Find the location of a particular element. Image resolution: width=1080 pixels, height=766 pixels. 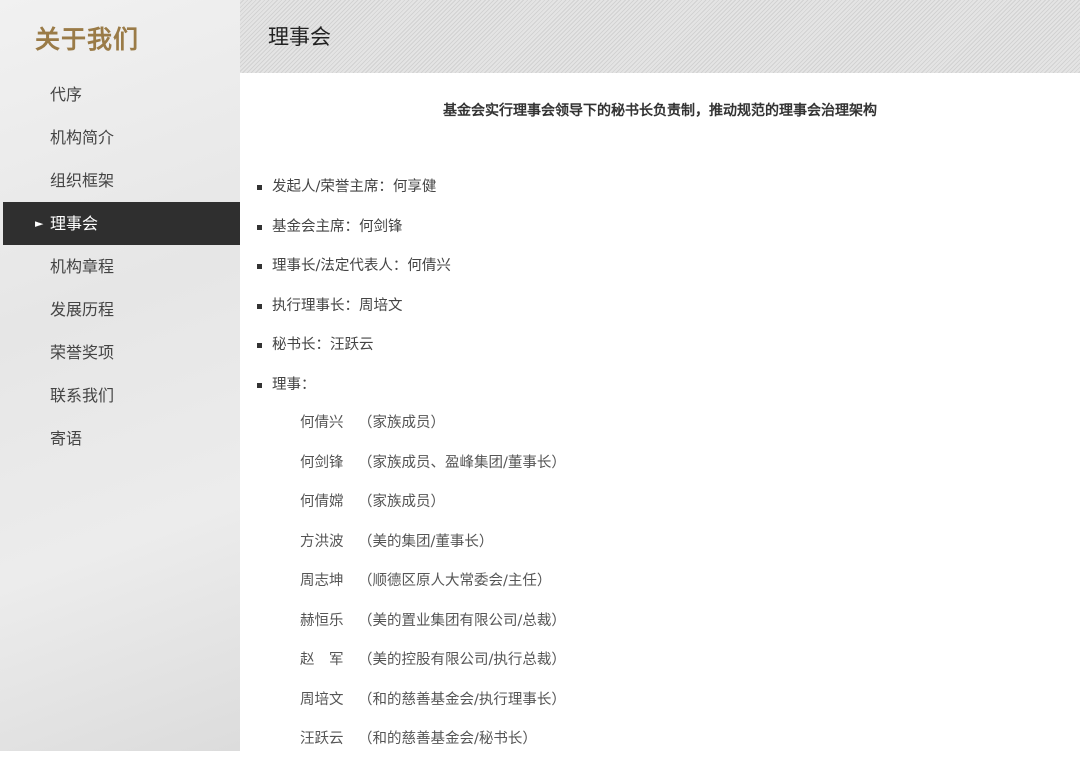

member-desc: （美的集团/董事长） is located at coordinates (426, 541).